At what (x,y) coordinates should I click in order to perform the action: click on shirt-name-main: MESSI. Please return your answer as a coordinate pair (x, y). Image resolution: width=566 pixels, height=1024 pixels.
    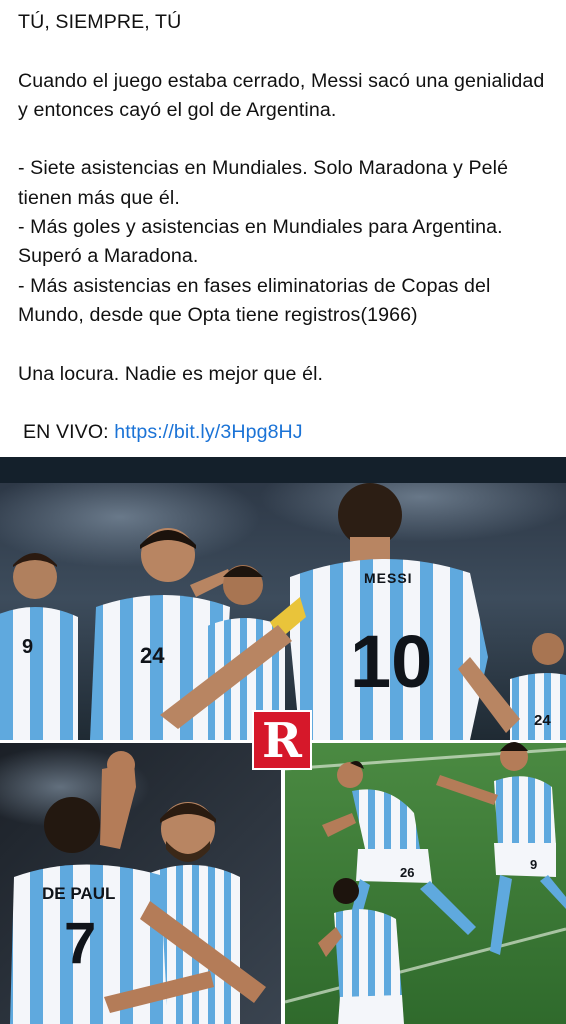
    Looking at the image, I should click on (388, 578).